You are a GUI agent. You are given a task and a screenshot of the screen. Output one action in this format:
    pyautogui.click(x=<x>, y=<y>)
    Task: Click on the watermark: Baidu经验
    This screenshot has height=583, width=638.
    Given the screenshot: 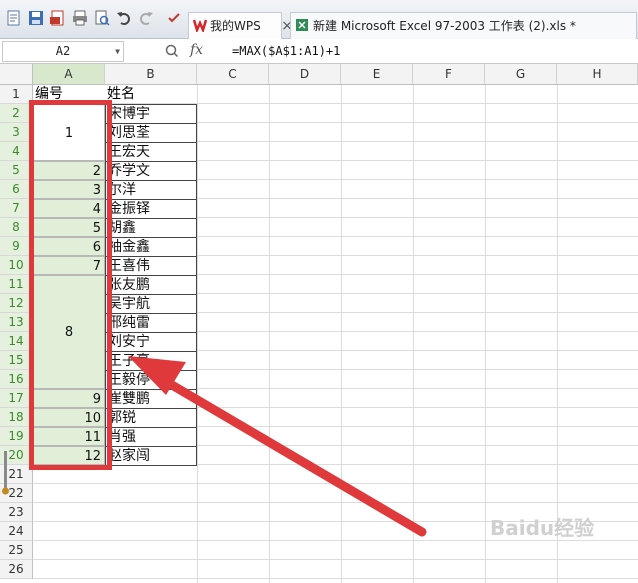 What is the action you would take?
    pyautogui.click(x=542, y=528)
    